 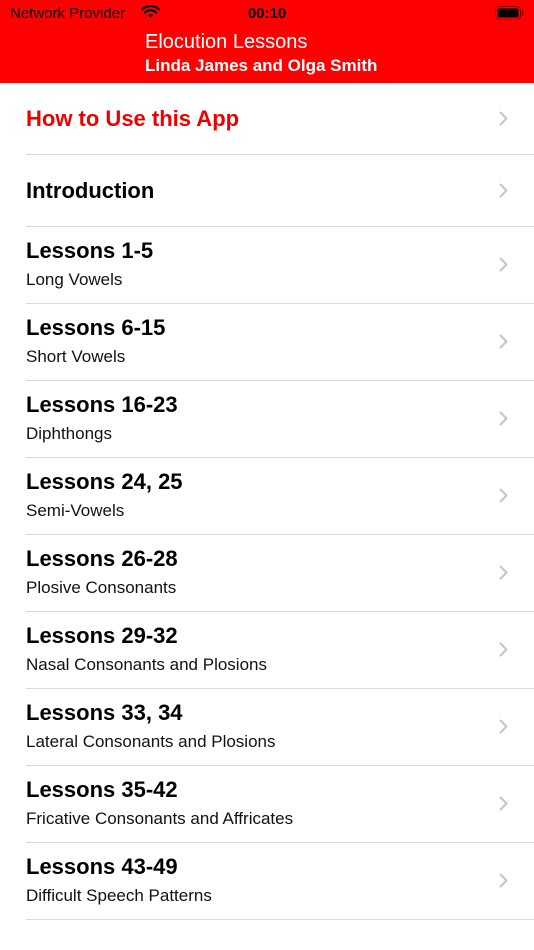 I want to click on status-bar: Network Provider 00:10, so click(x=267, y=14).